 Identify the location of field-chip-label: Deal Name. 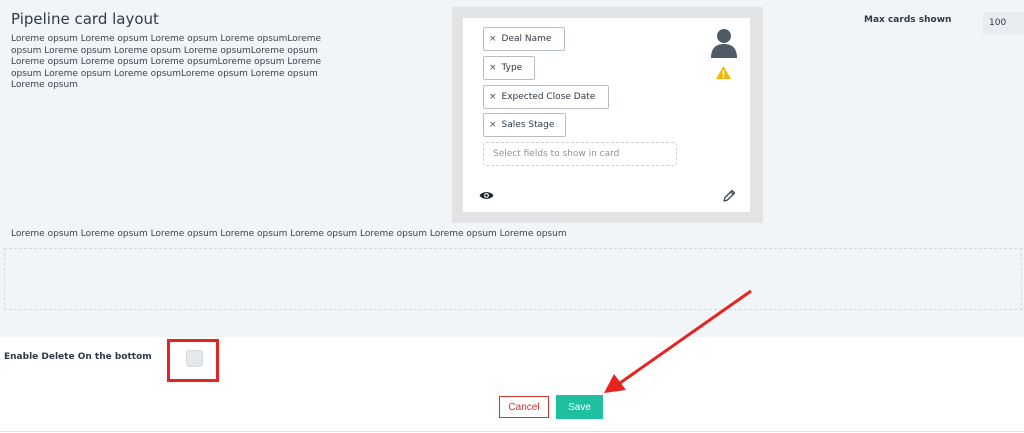
(526, 39).